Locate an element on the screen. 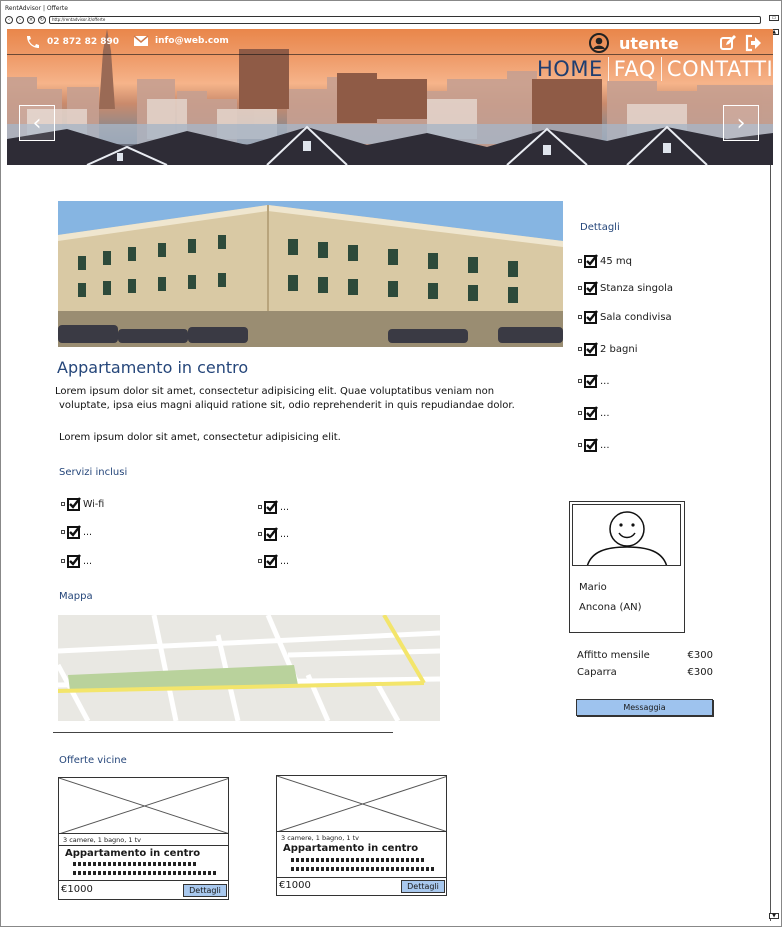 The image size is (782, 927). detail-item: Stanza singola is located at coordinates (625, 288).